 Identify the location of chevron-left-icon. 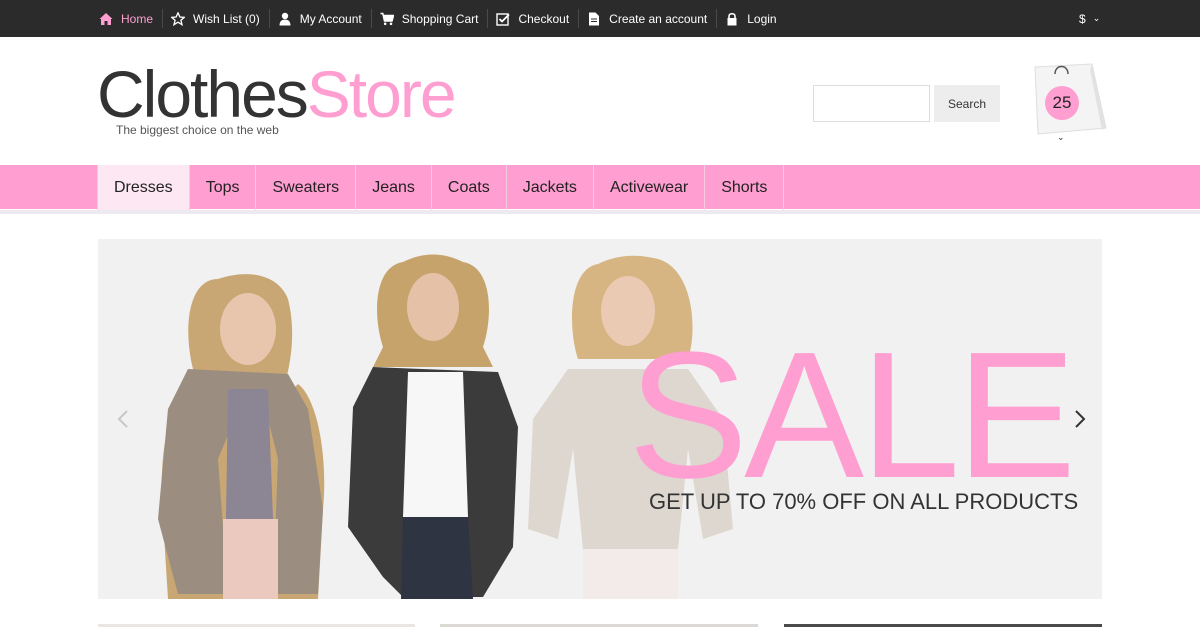
(122, 419).